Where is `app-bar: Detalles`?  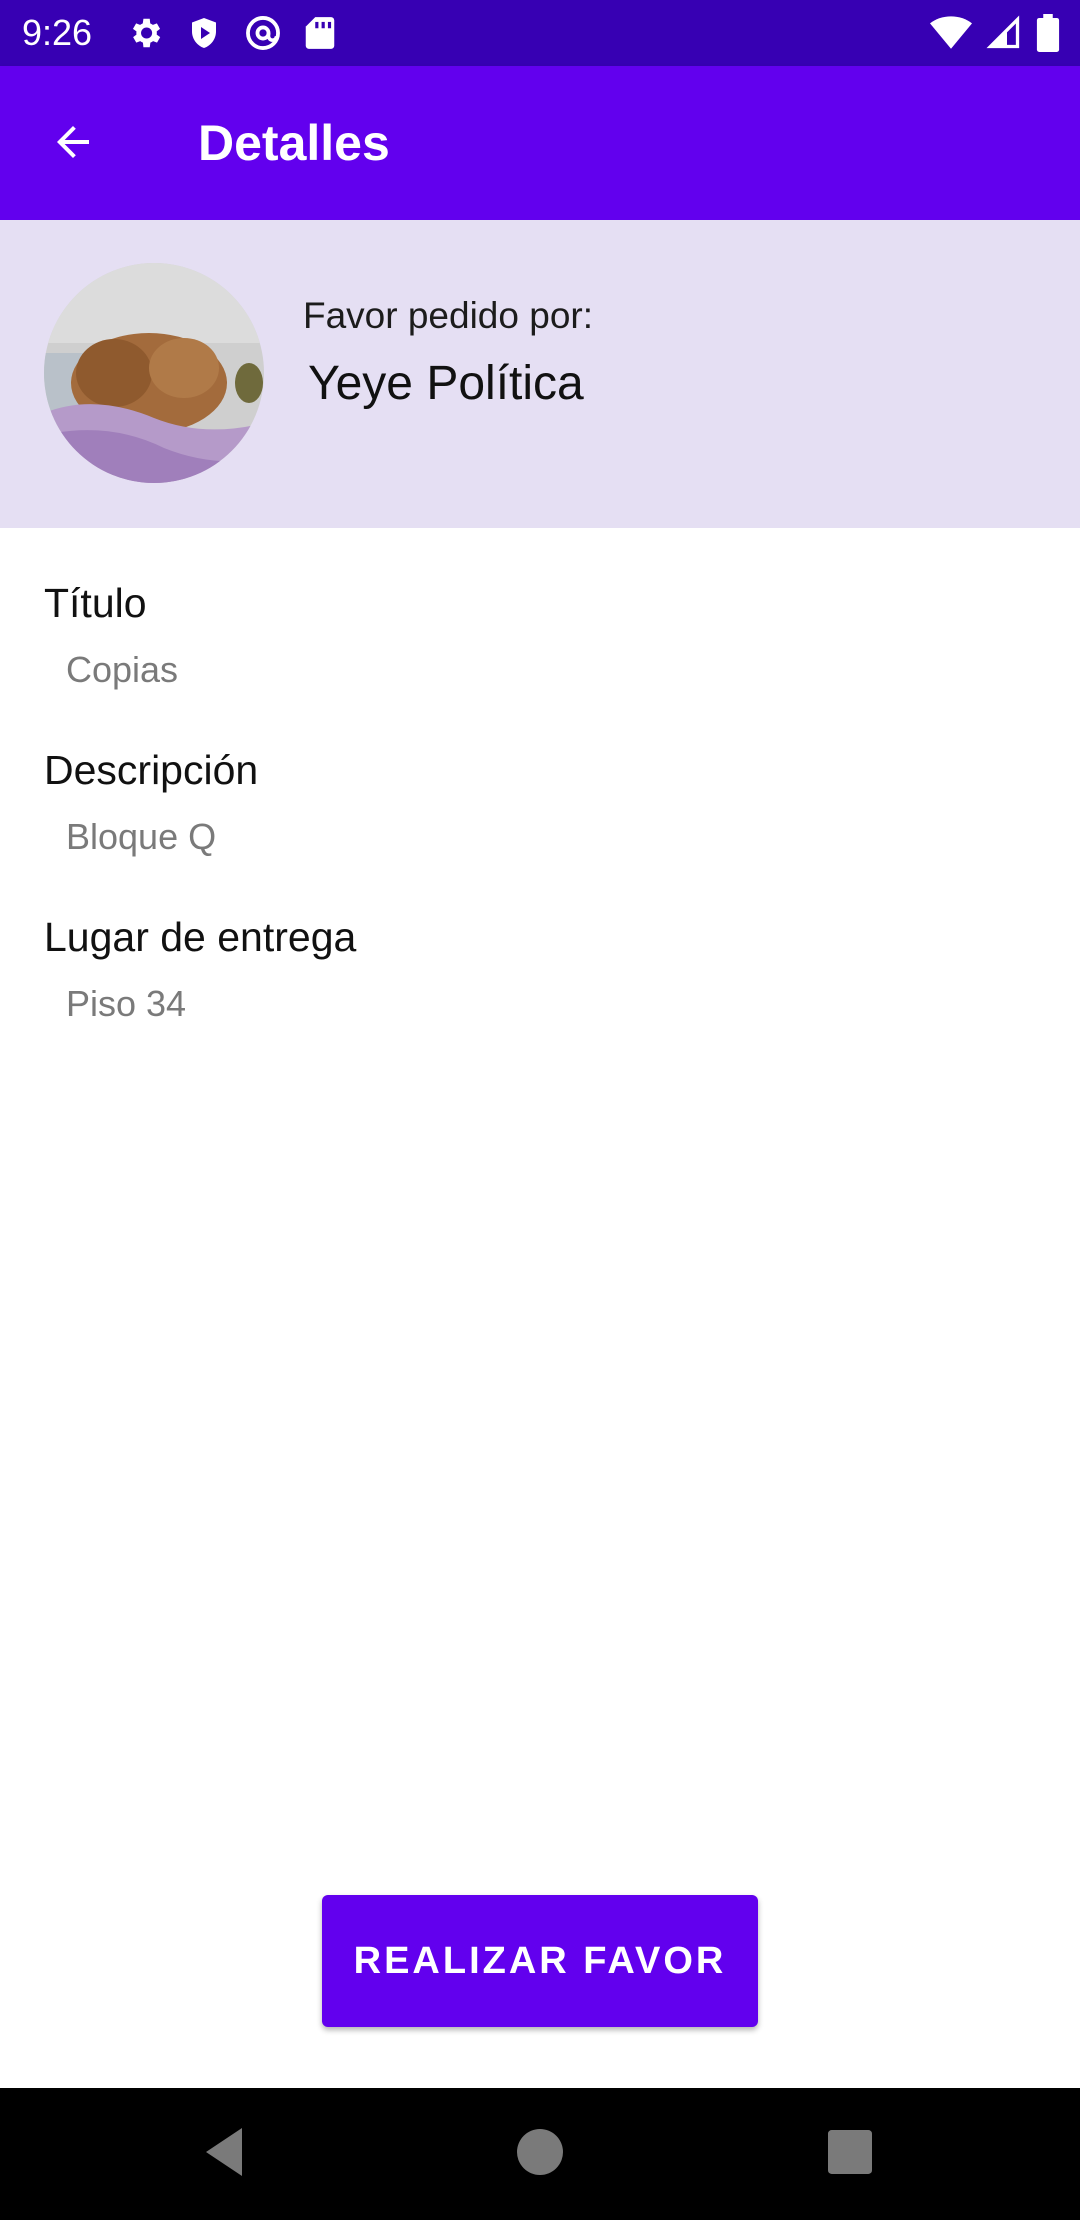 app-bar: Detalles is located at coordinates (540, 143).